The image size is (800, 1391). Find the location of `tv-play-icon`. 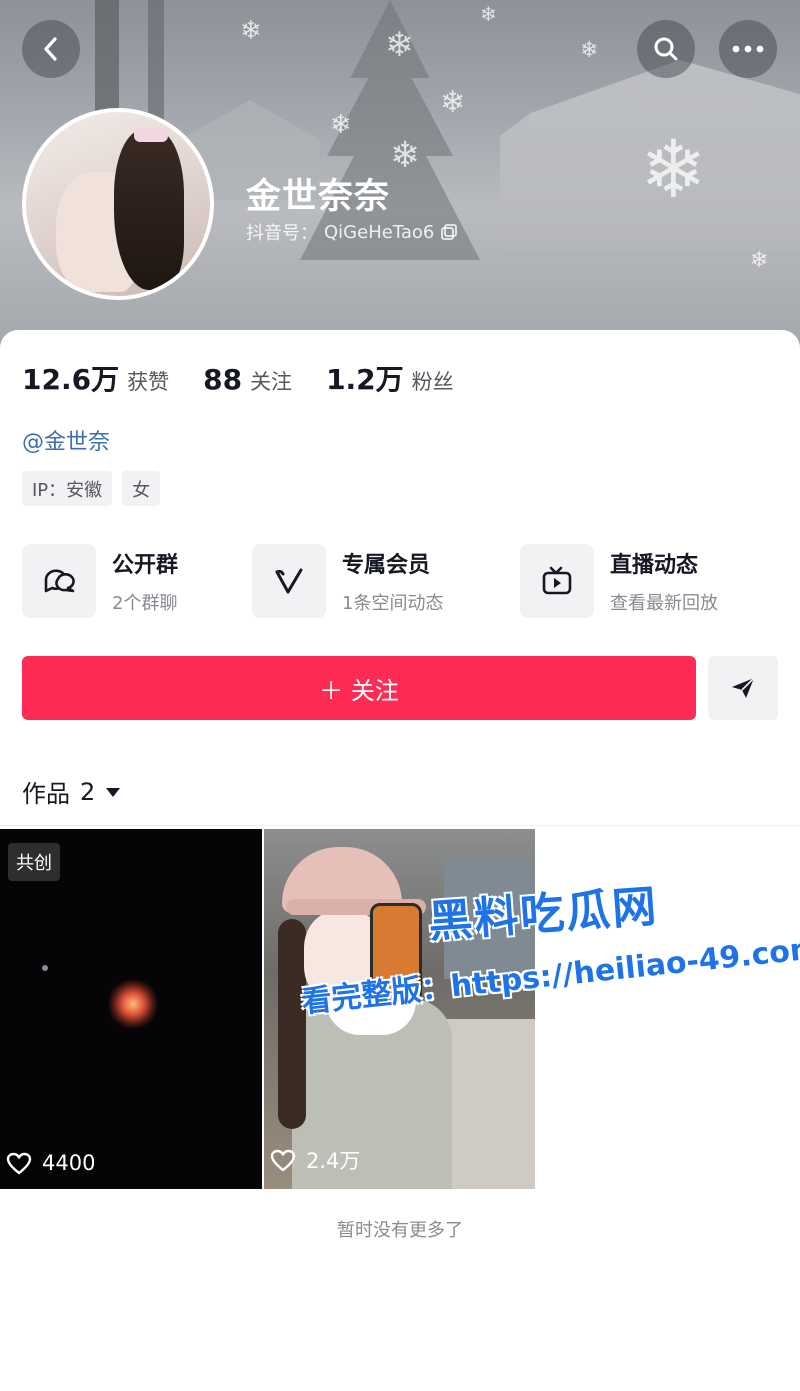

tv-play-icon is located at coordinates (557, 580).